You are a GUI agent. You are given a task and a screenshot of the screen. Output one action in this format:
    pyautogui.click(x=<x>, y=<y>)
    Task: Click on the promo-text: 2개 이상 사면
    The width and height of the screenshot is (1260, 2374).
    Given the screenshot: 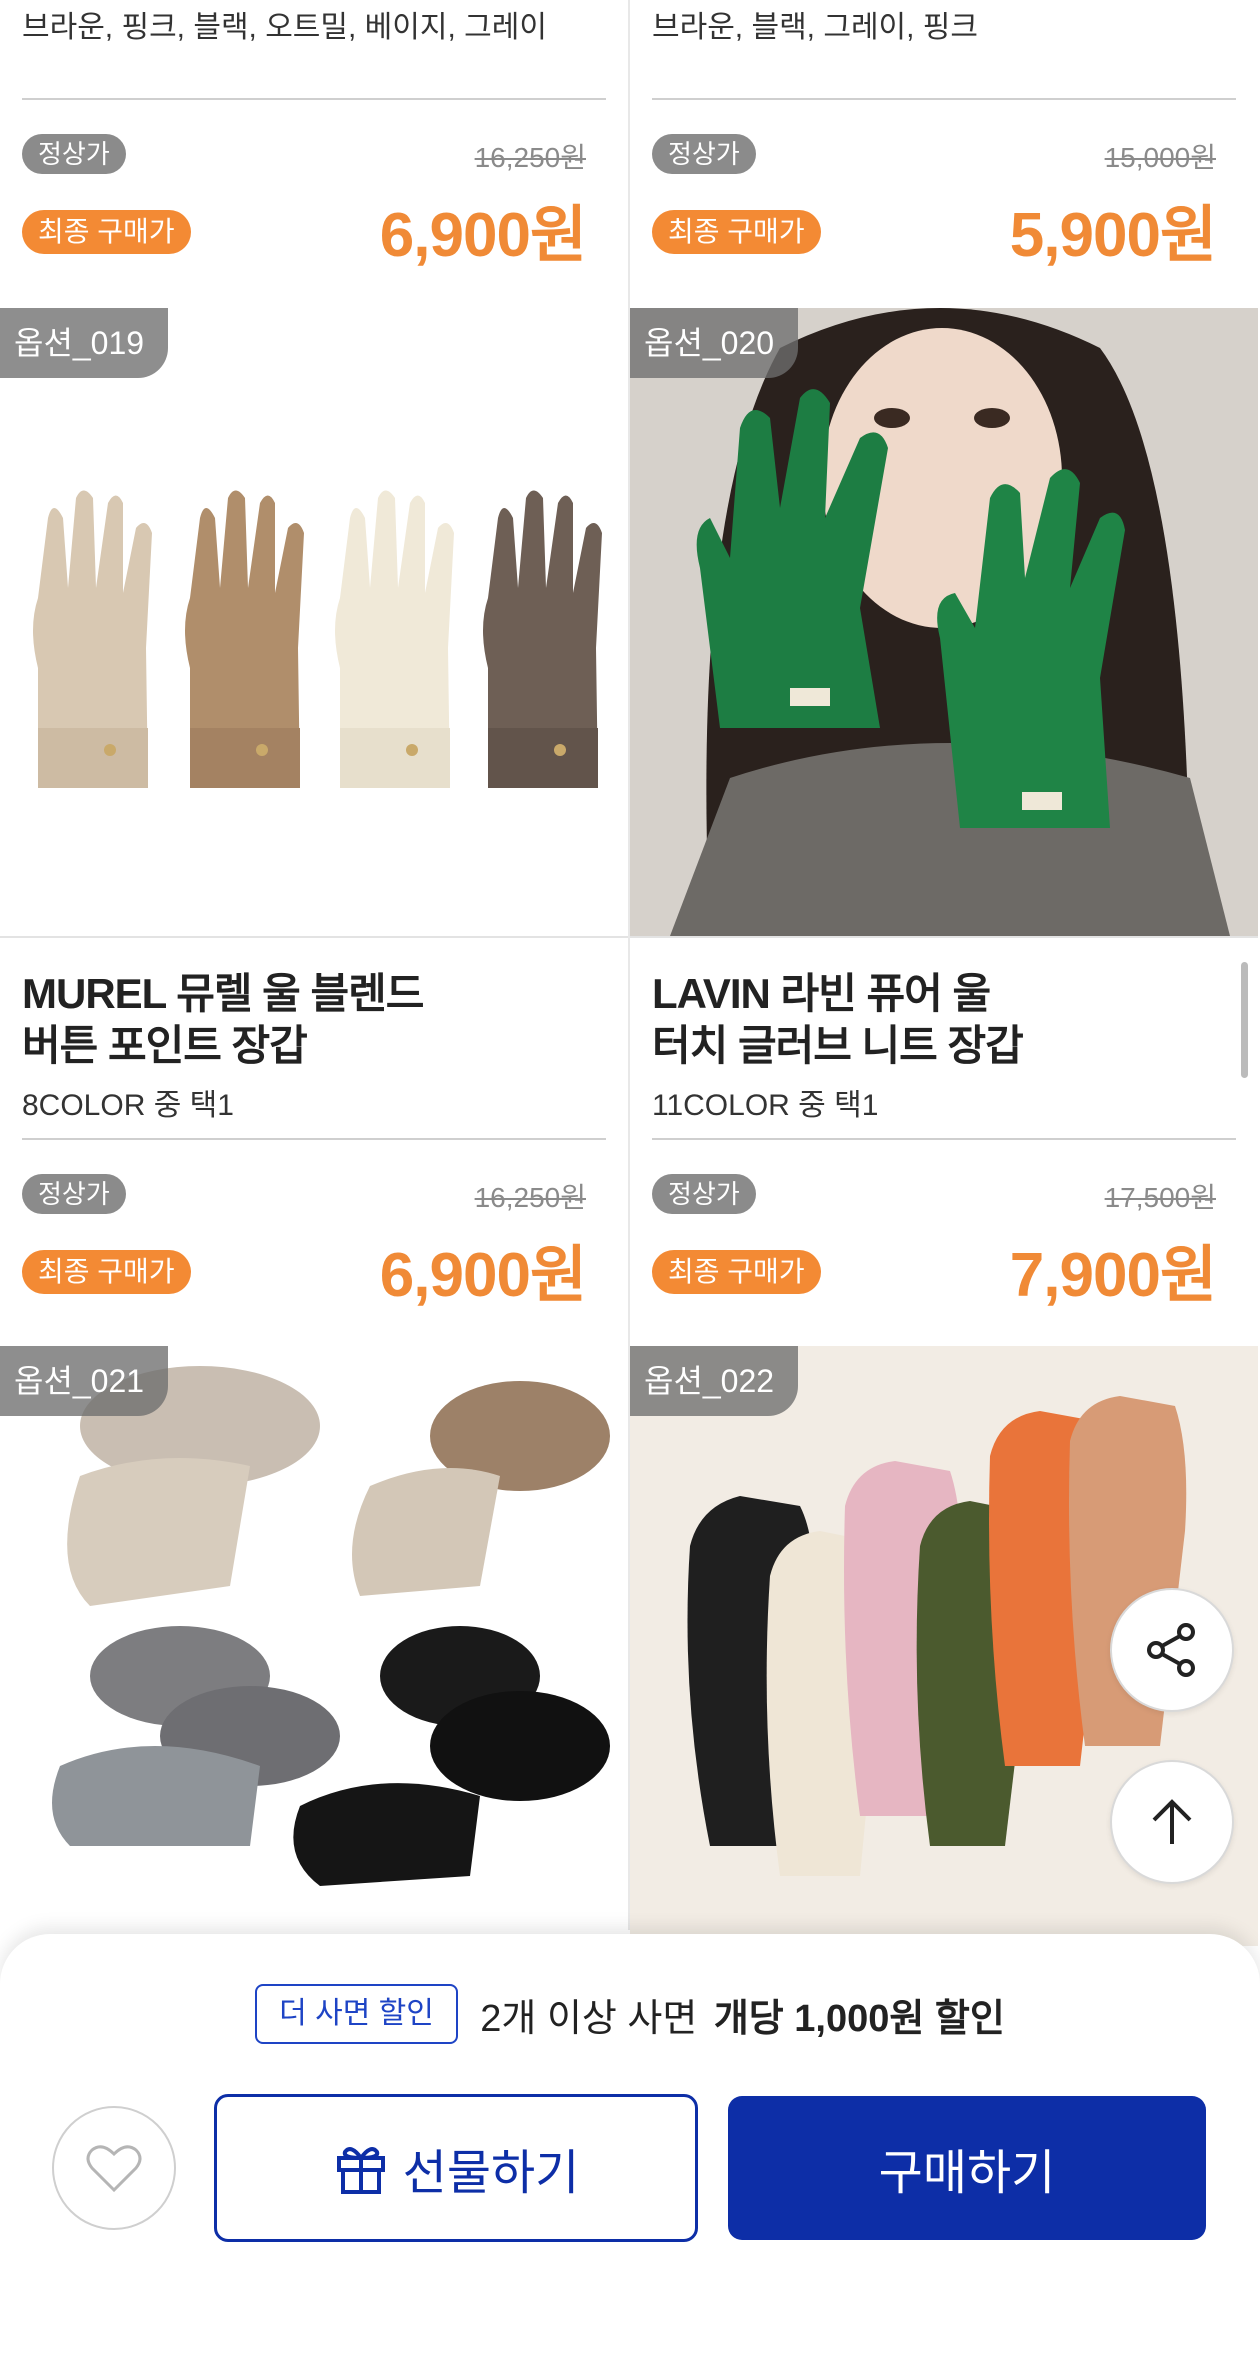 What is the action you would take?
    pyautogui.click(x=589, y=2018)
    